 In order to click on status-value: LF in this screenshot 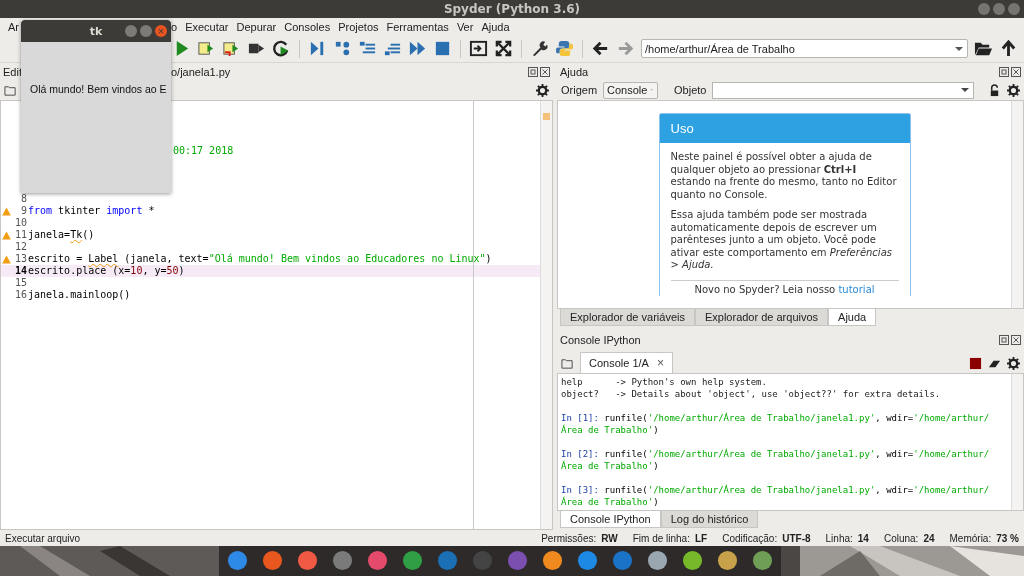, I will do `click(701, 538)`.